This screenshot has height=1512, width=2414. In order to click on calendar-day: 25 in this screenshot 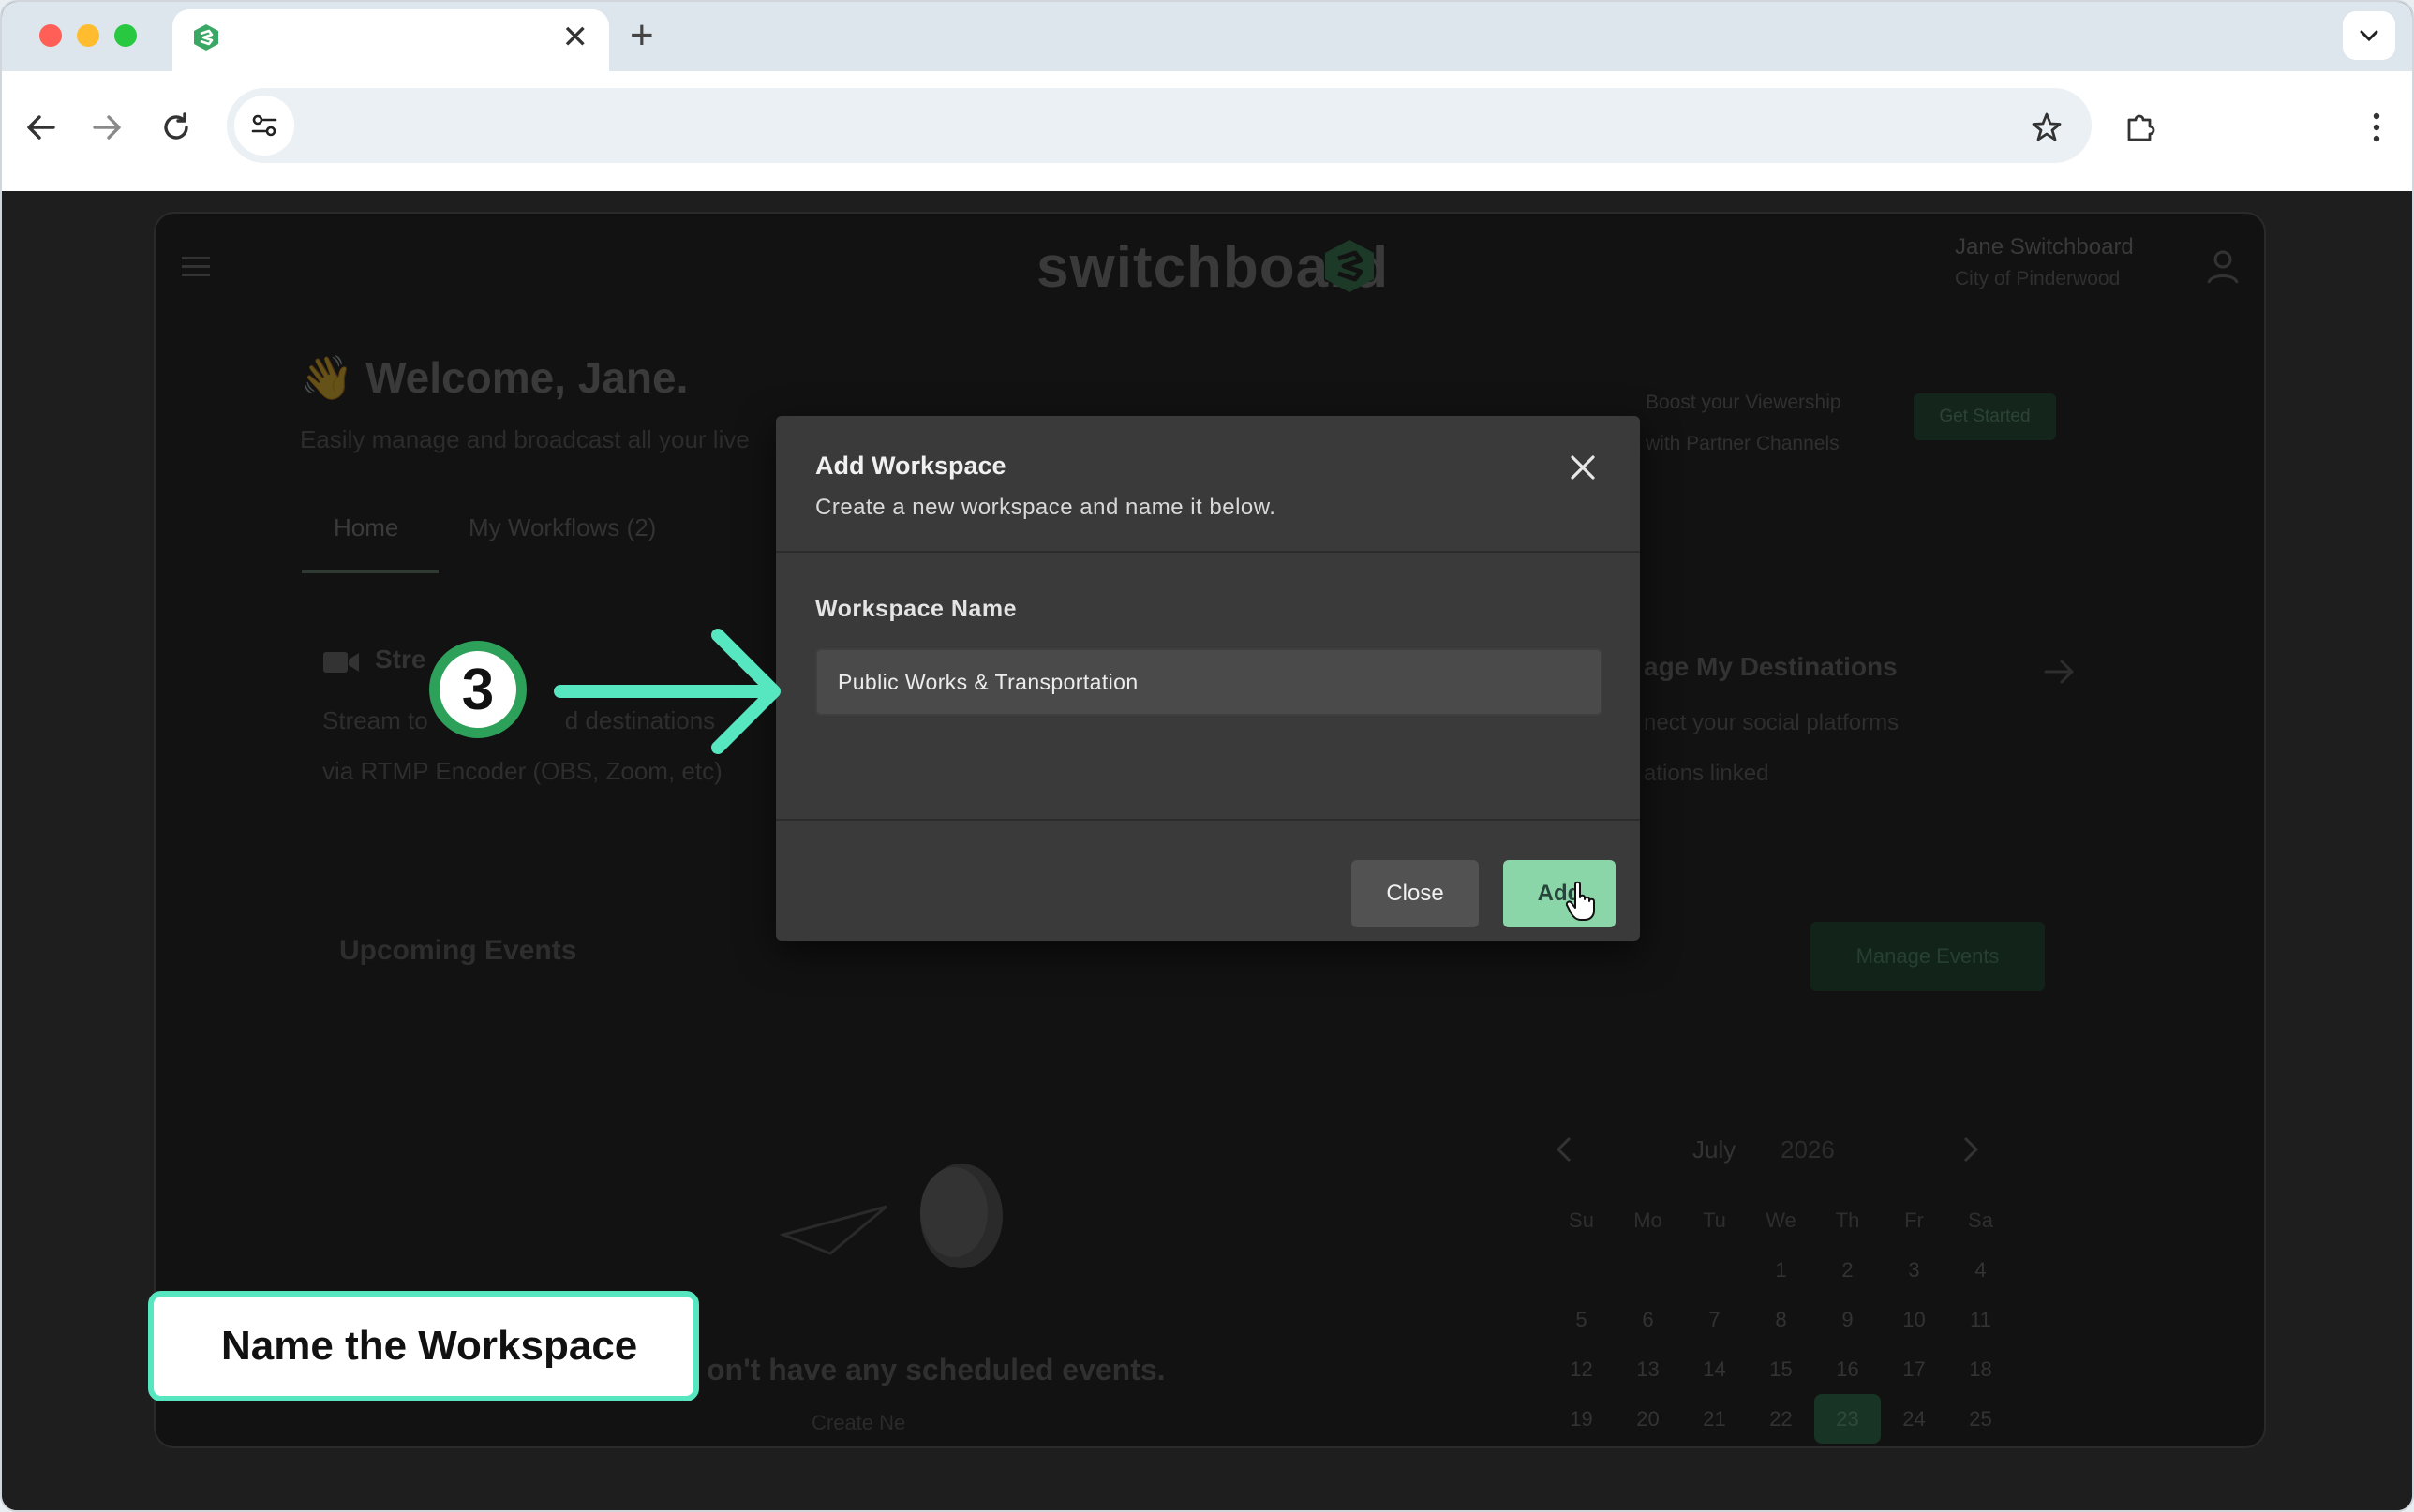, I will do `click(1980, 1419)`.